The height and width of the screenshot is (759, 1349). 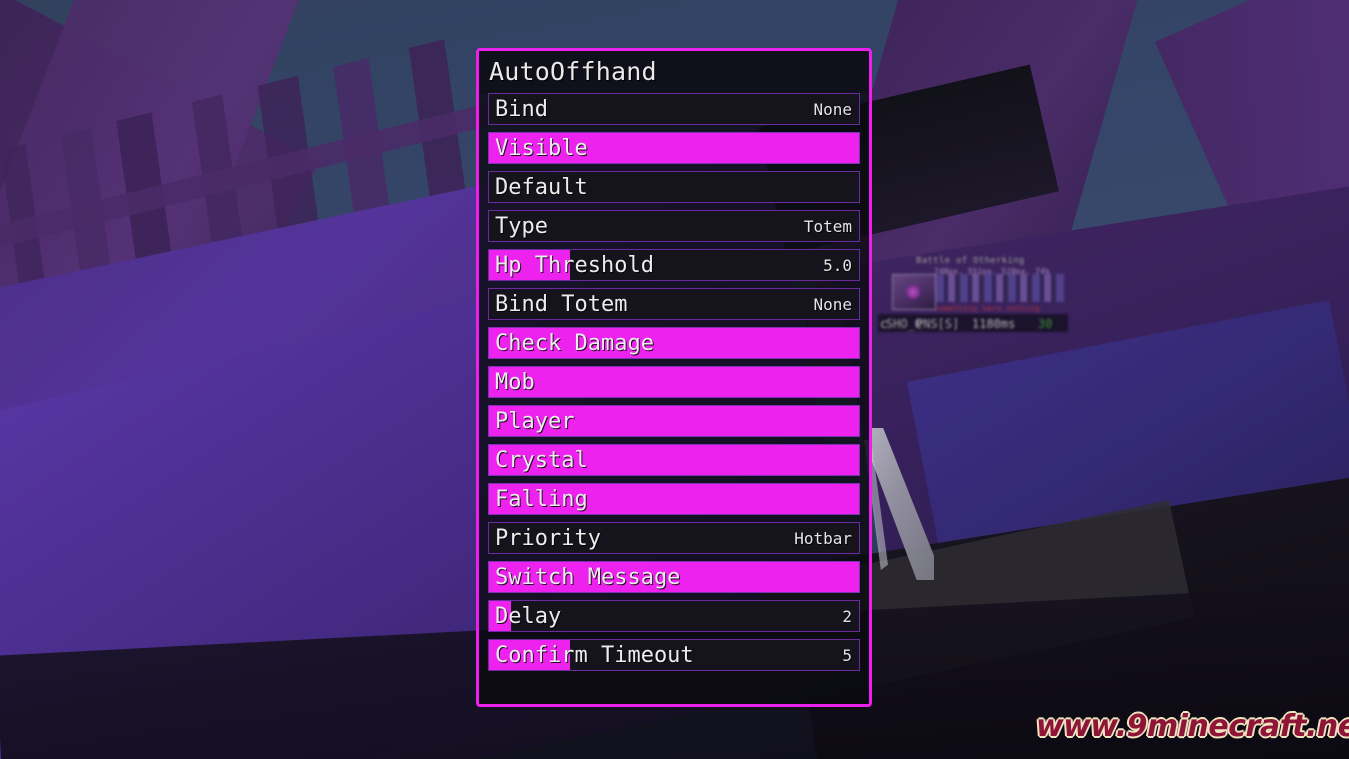 What do you see at coordinates (541, 460) in the screenshot?
I see `setting-label: Crystal` at bounding box center [541, 460].